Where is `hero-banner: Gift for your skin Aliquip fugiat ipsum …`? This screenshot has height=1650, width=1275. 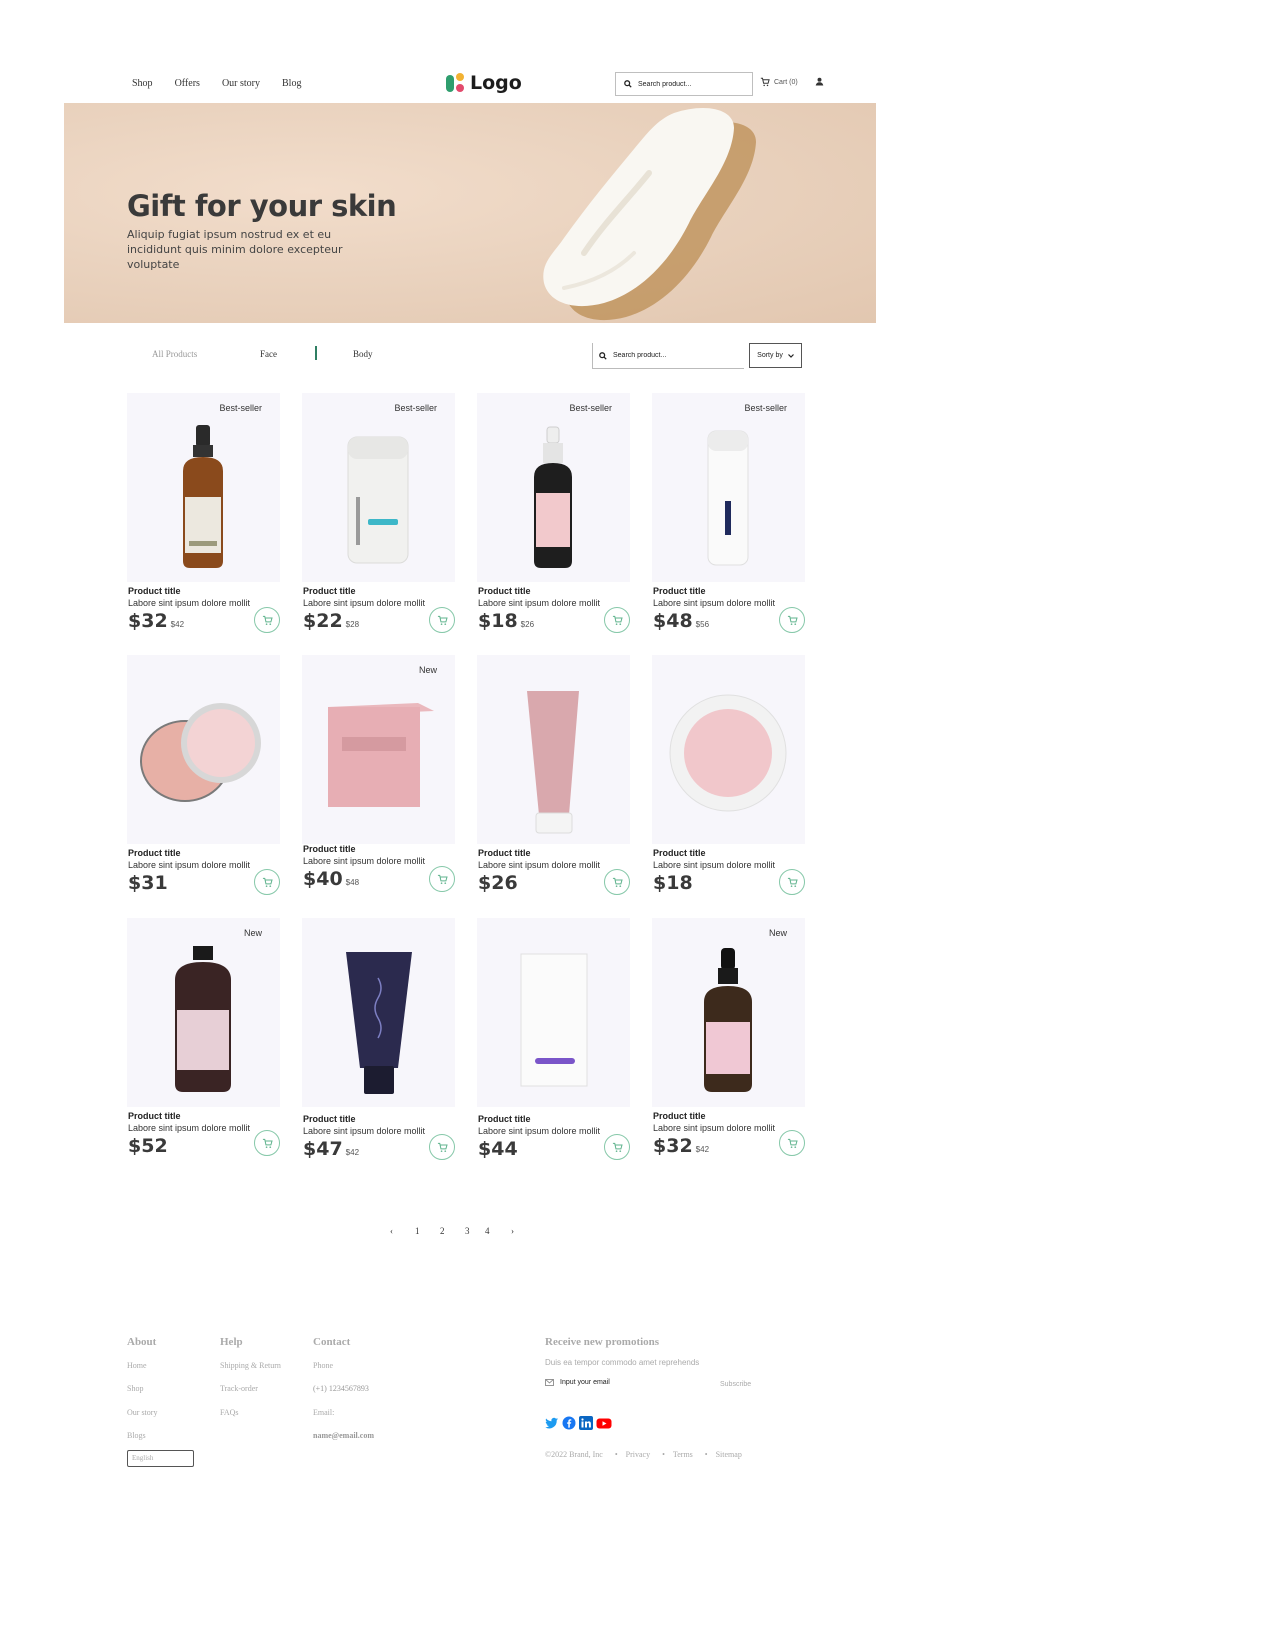 hero-banner: Gift for your skin Aliquip fugiat ipsum … is located at coordinates (470, 213).